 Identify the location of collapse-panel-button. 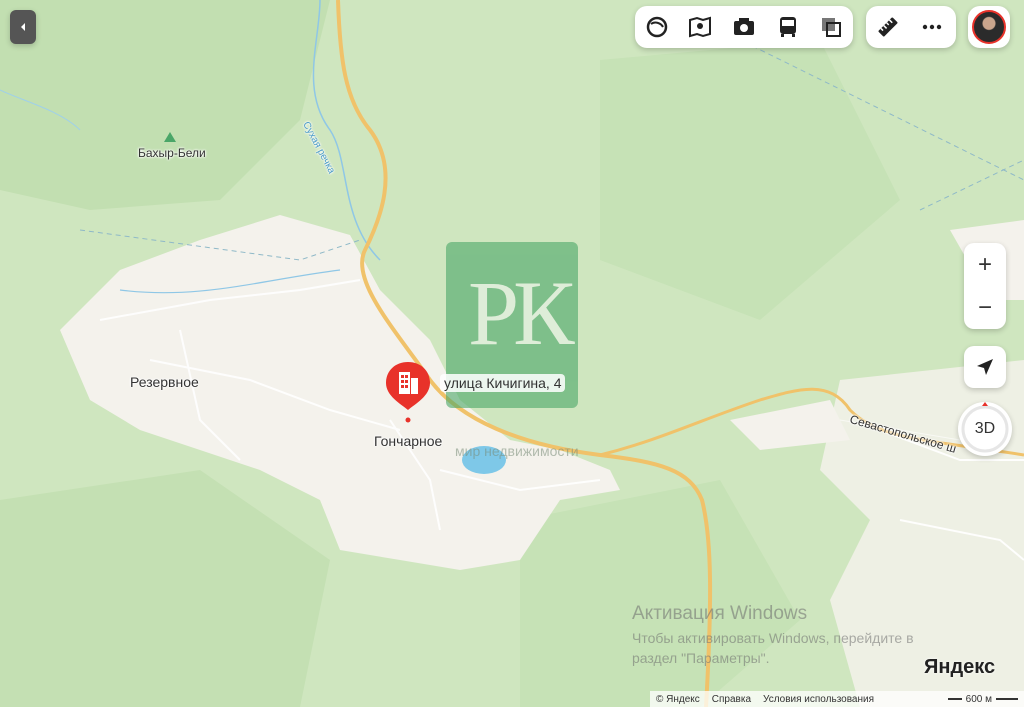
(23, 27).